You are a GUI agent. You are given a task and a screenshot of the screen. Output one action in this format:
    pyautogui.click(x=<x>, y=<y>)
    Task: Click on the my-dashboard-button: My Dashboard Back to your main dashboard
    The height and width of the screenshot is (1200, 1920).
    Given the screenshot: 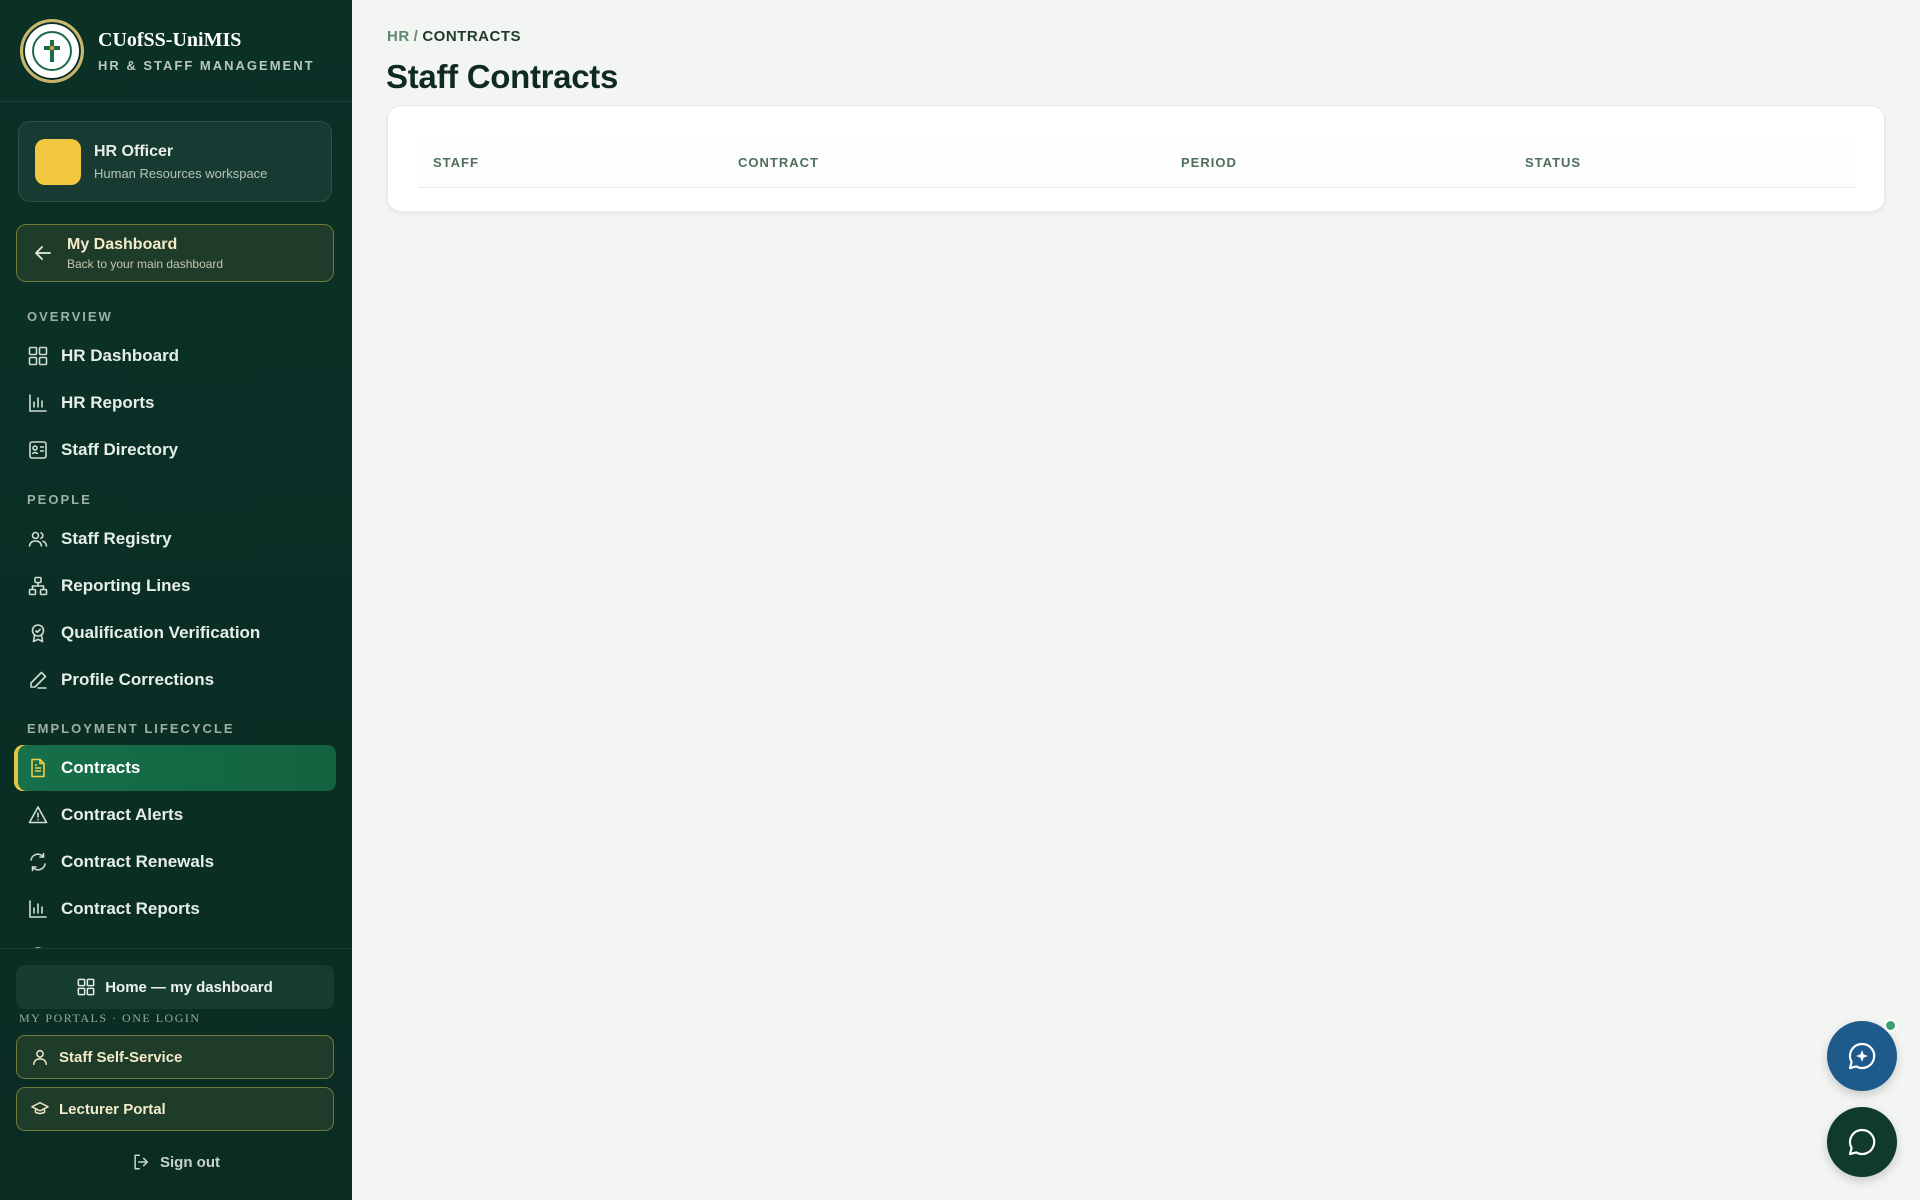 What is the action you would take?
    pyautogui.click(x=175, y=253)
    